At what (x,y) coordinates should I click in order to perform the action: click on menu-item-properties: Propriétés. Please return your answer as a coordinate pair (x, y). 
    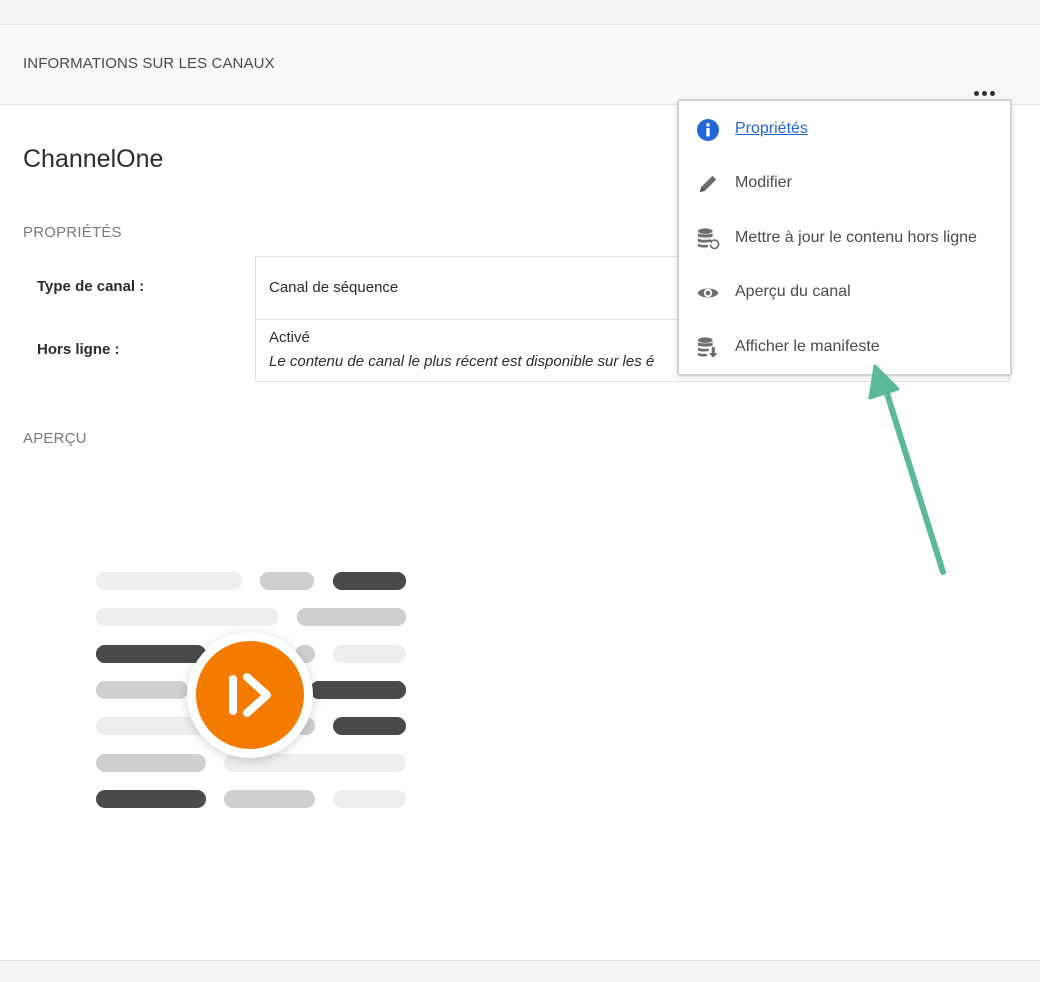
    Looking at the image, I should click on (844, 130).